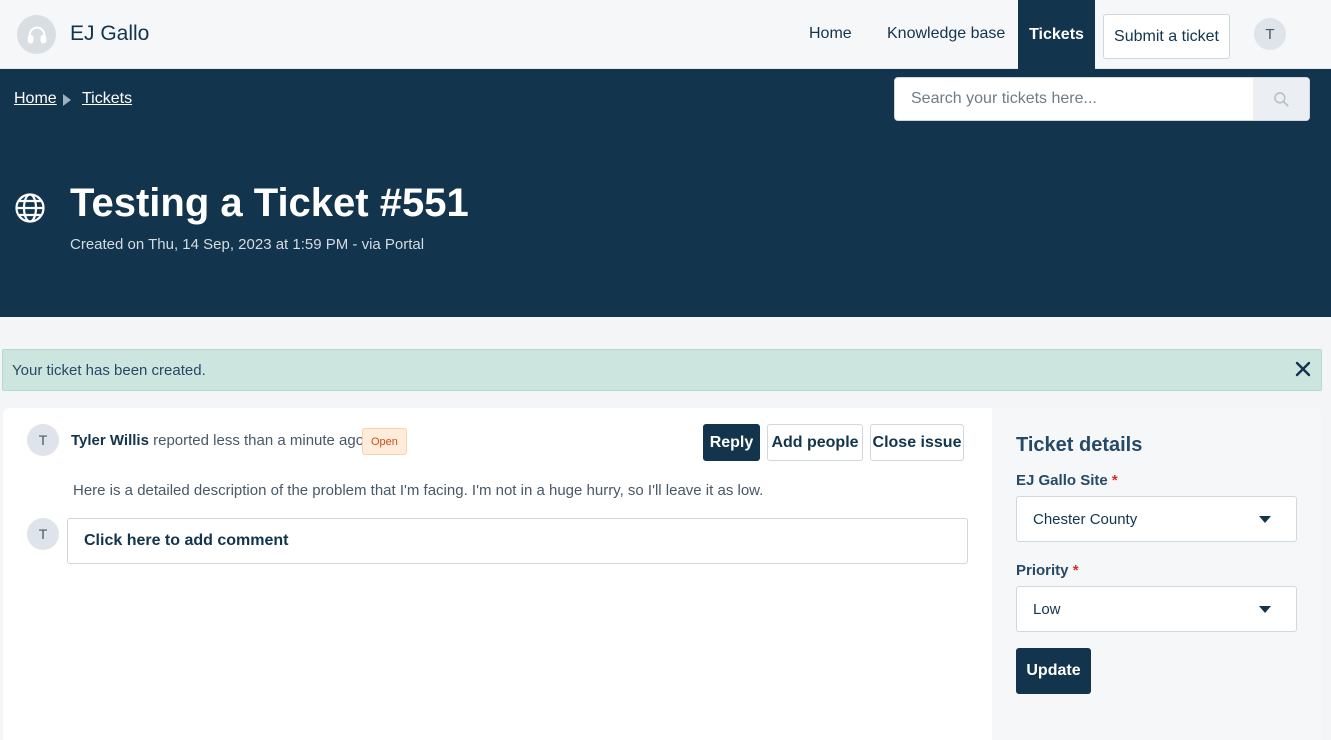 This screenshot has width=1331, height=740. What do you see at coordinates (269, 203) in the screenshot?
I see `page-title: Testing a Ticket #551` at bounding box center [269, 203].